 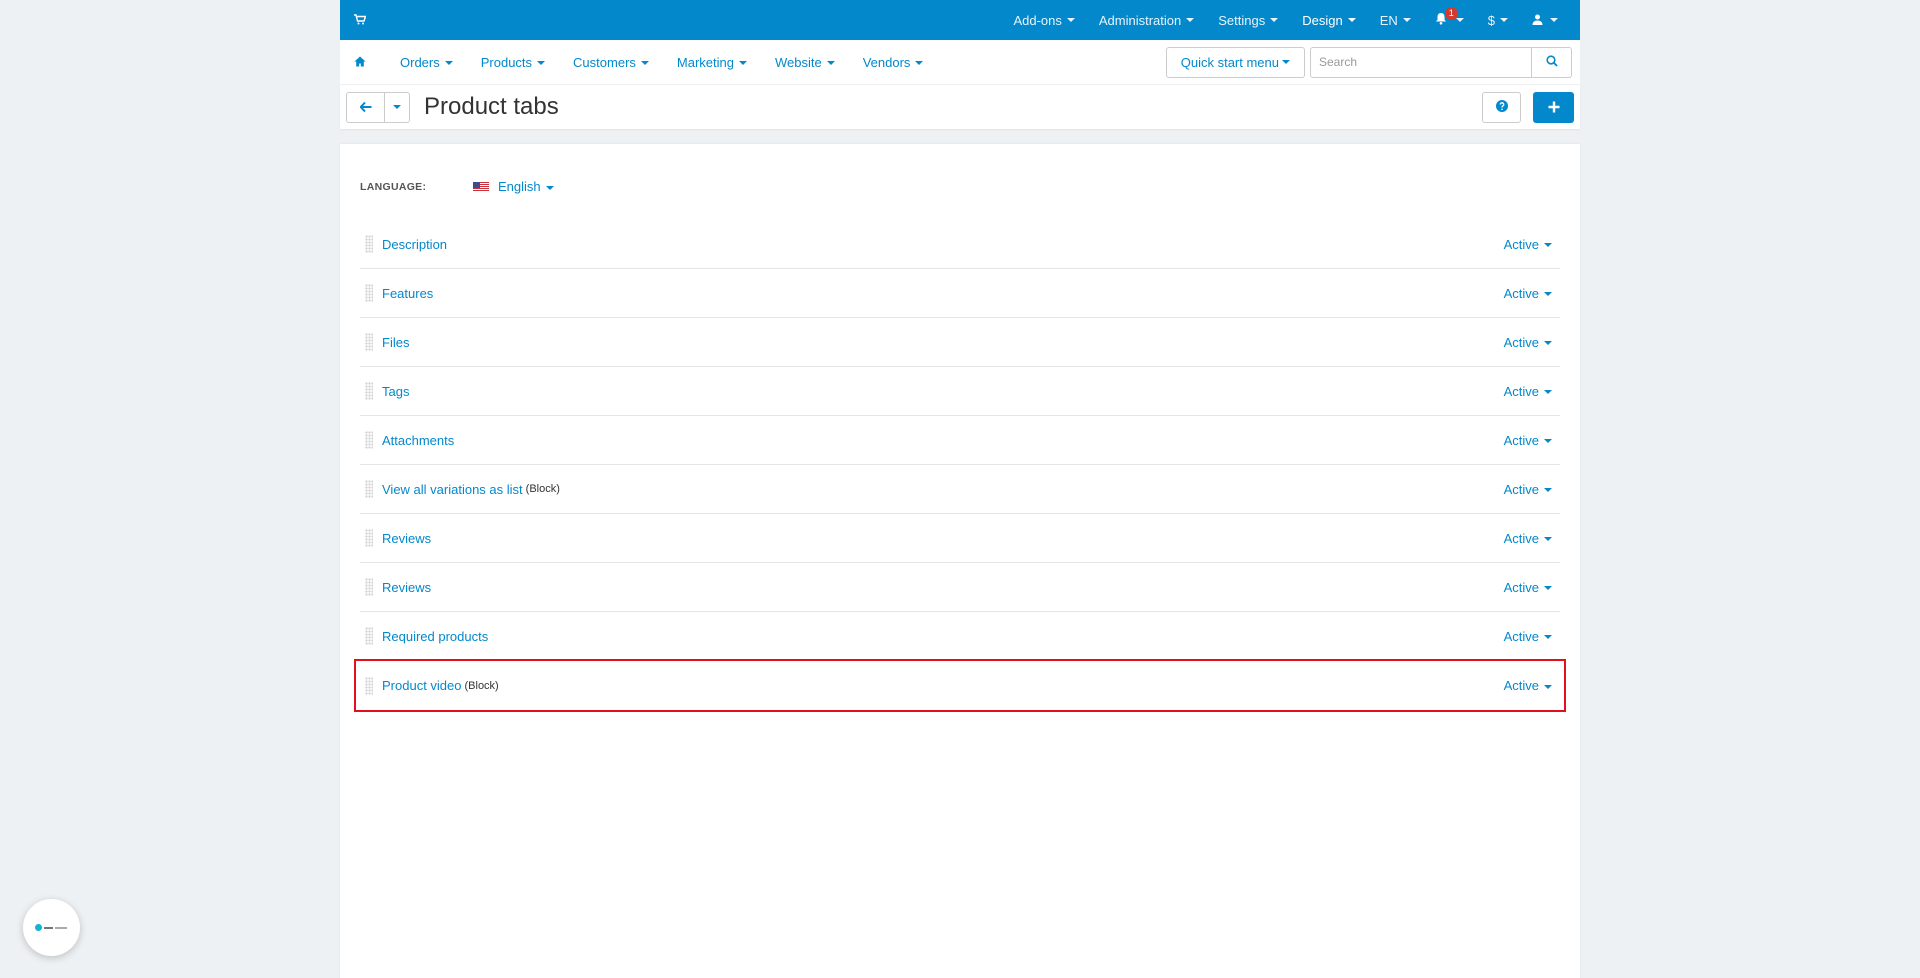 I want to click on topnav-addons: Add-ons, so click(x=1043, y=20).